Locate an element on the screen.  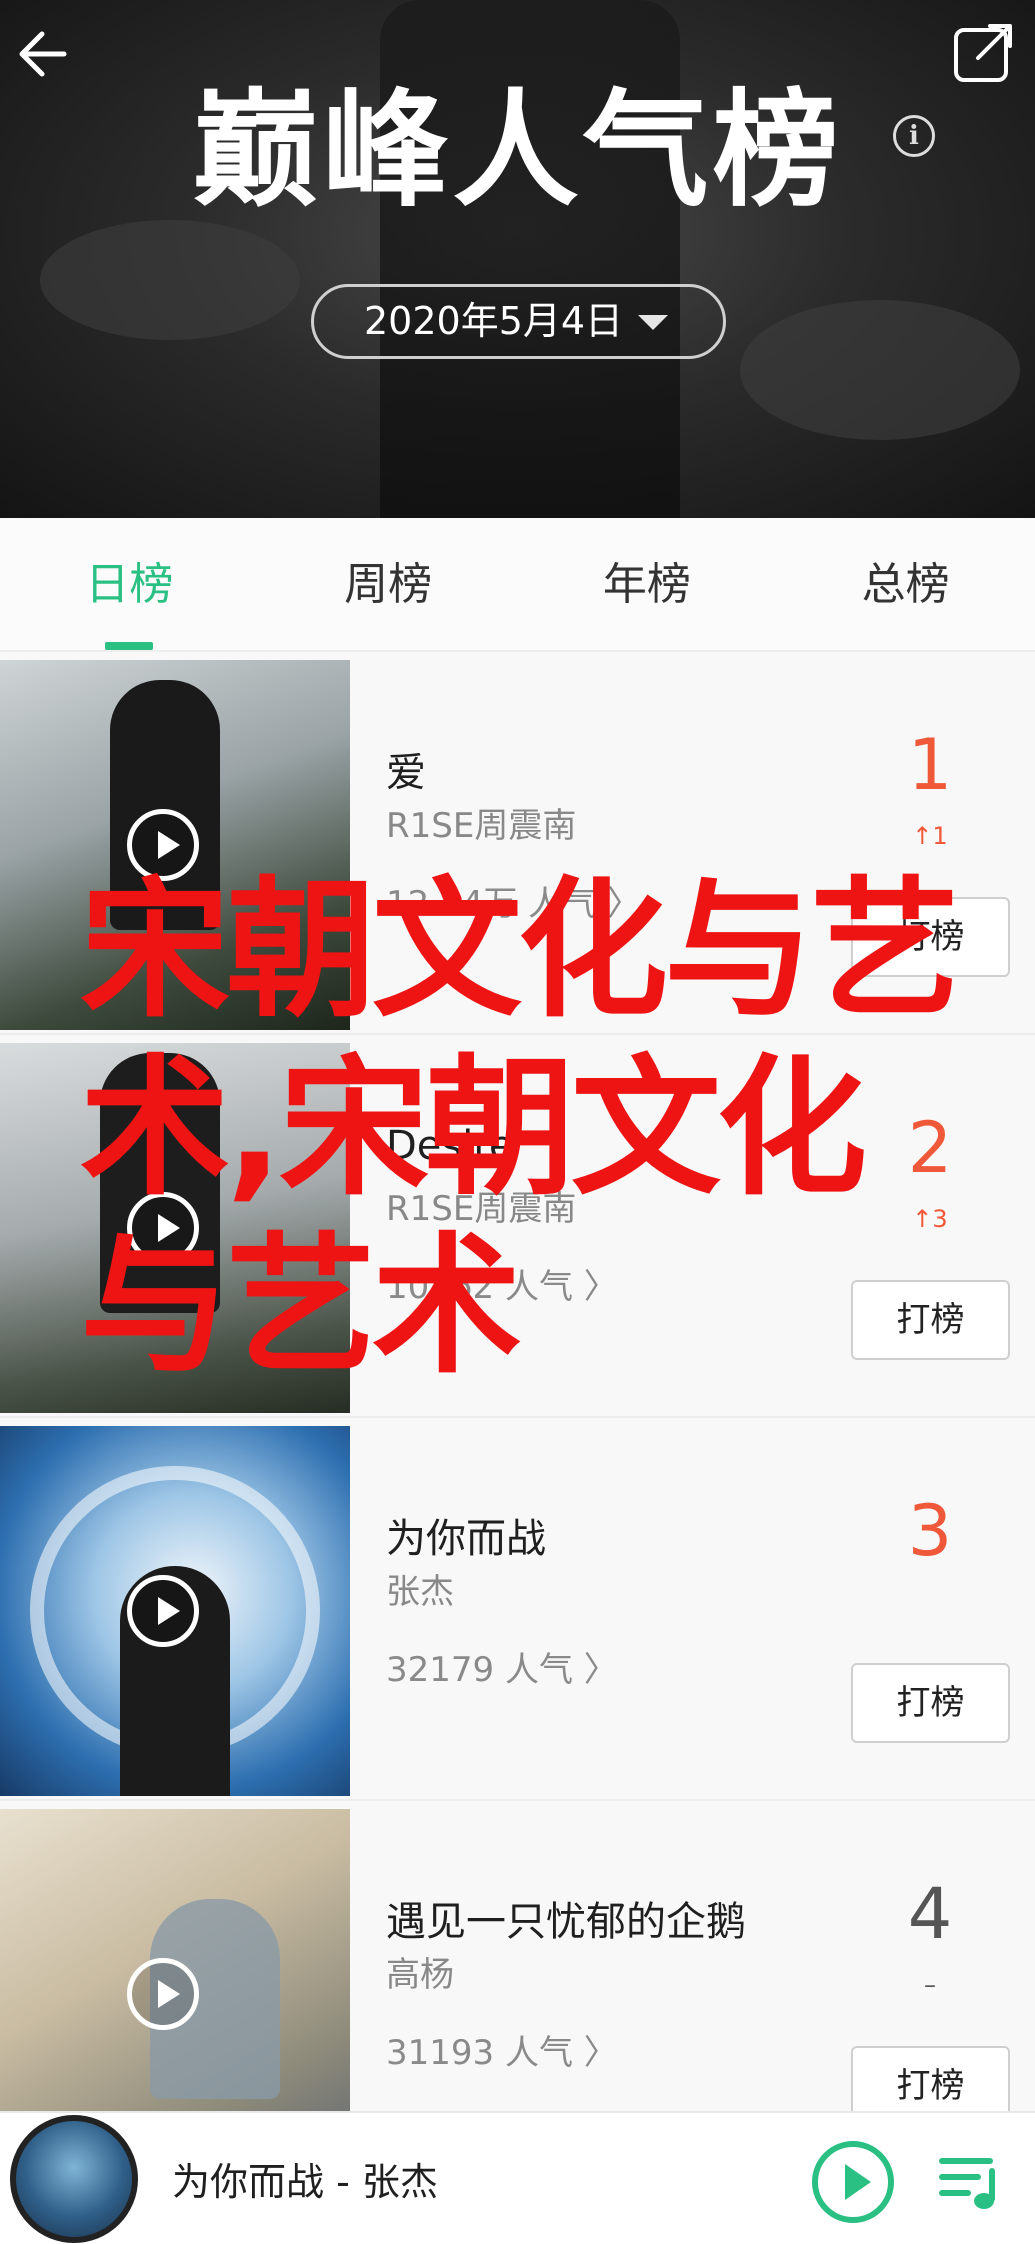
queue-icon is located at coordinates (967, 2183).